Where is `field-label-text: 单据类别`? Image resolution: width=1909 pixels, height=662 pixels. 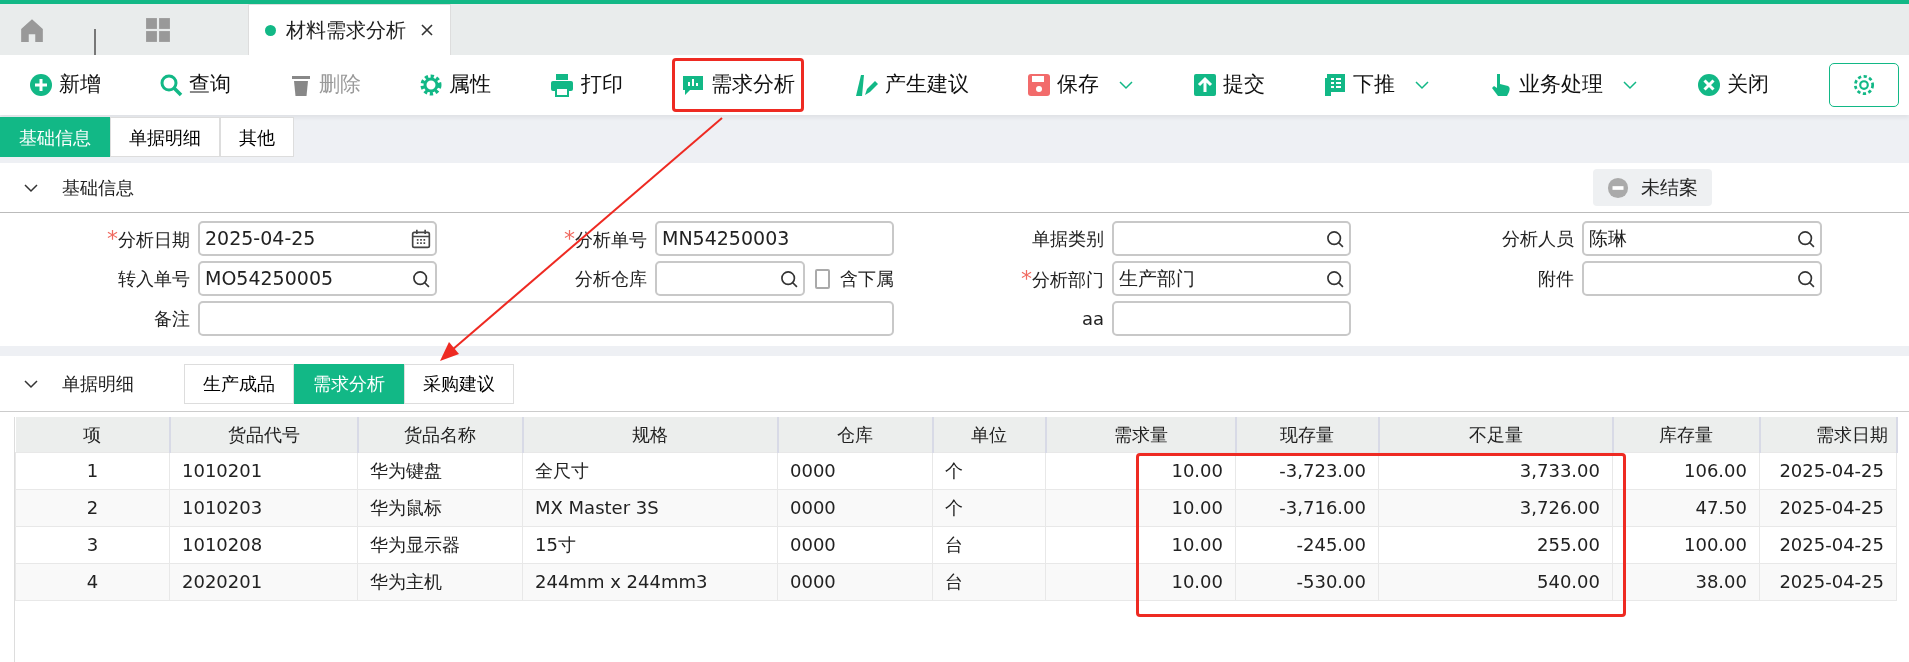
field-label-text: 单据类别 is located at coordinates (1068, 238).